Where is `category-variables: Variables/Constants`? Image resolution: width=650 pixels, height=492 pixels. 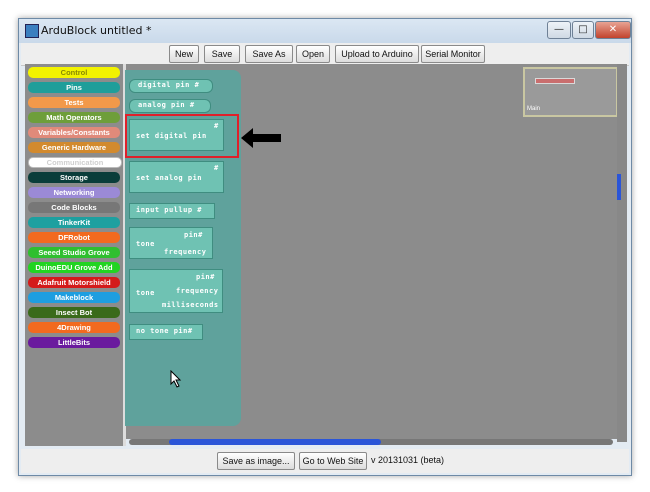 category-variables: Variables/Constants is located at coordinates (74, 132).